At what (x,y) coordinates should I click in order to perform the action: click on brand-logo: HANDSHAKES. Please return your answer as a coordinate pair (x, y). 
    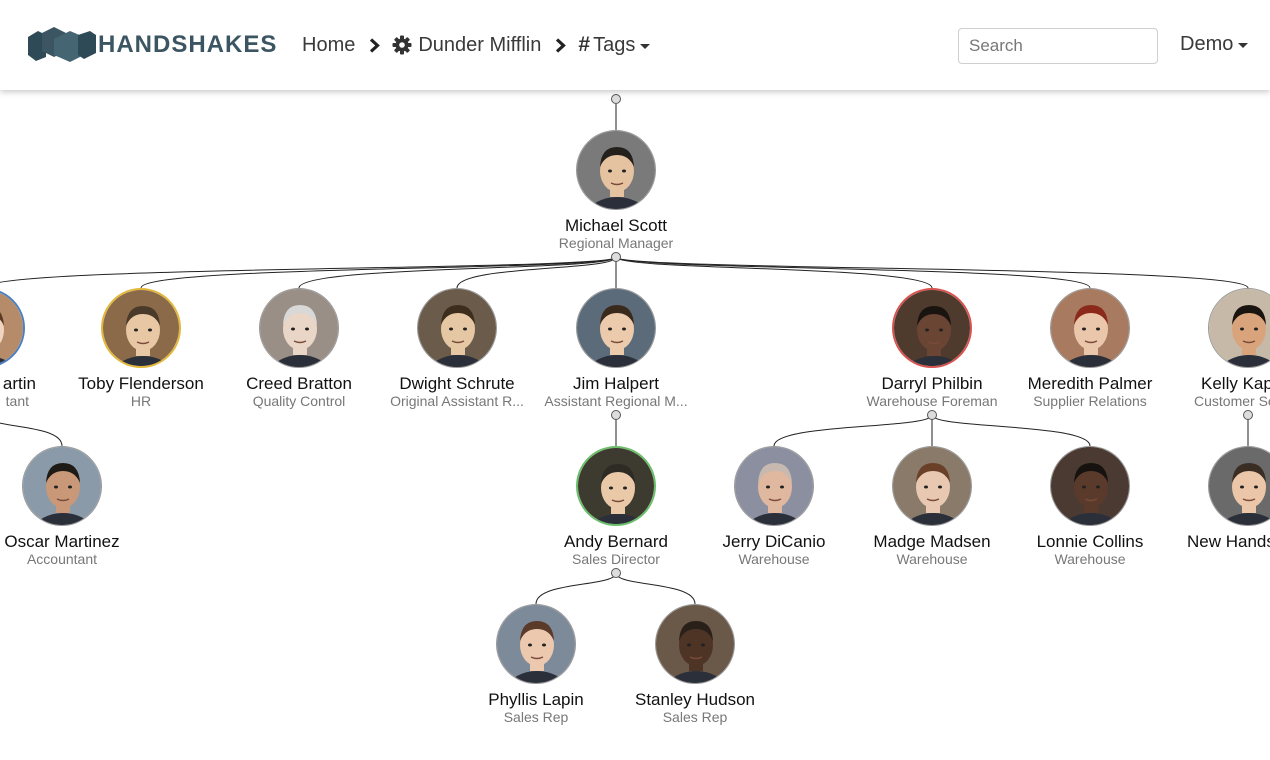
    Looking at the image, I should click on (152, 45).